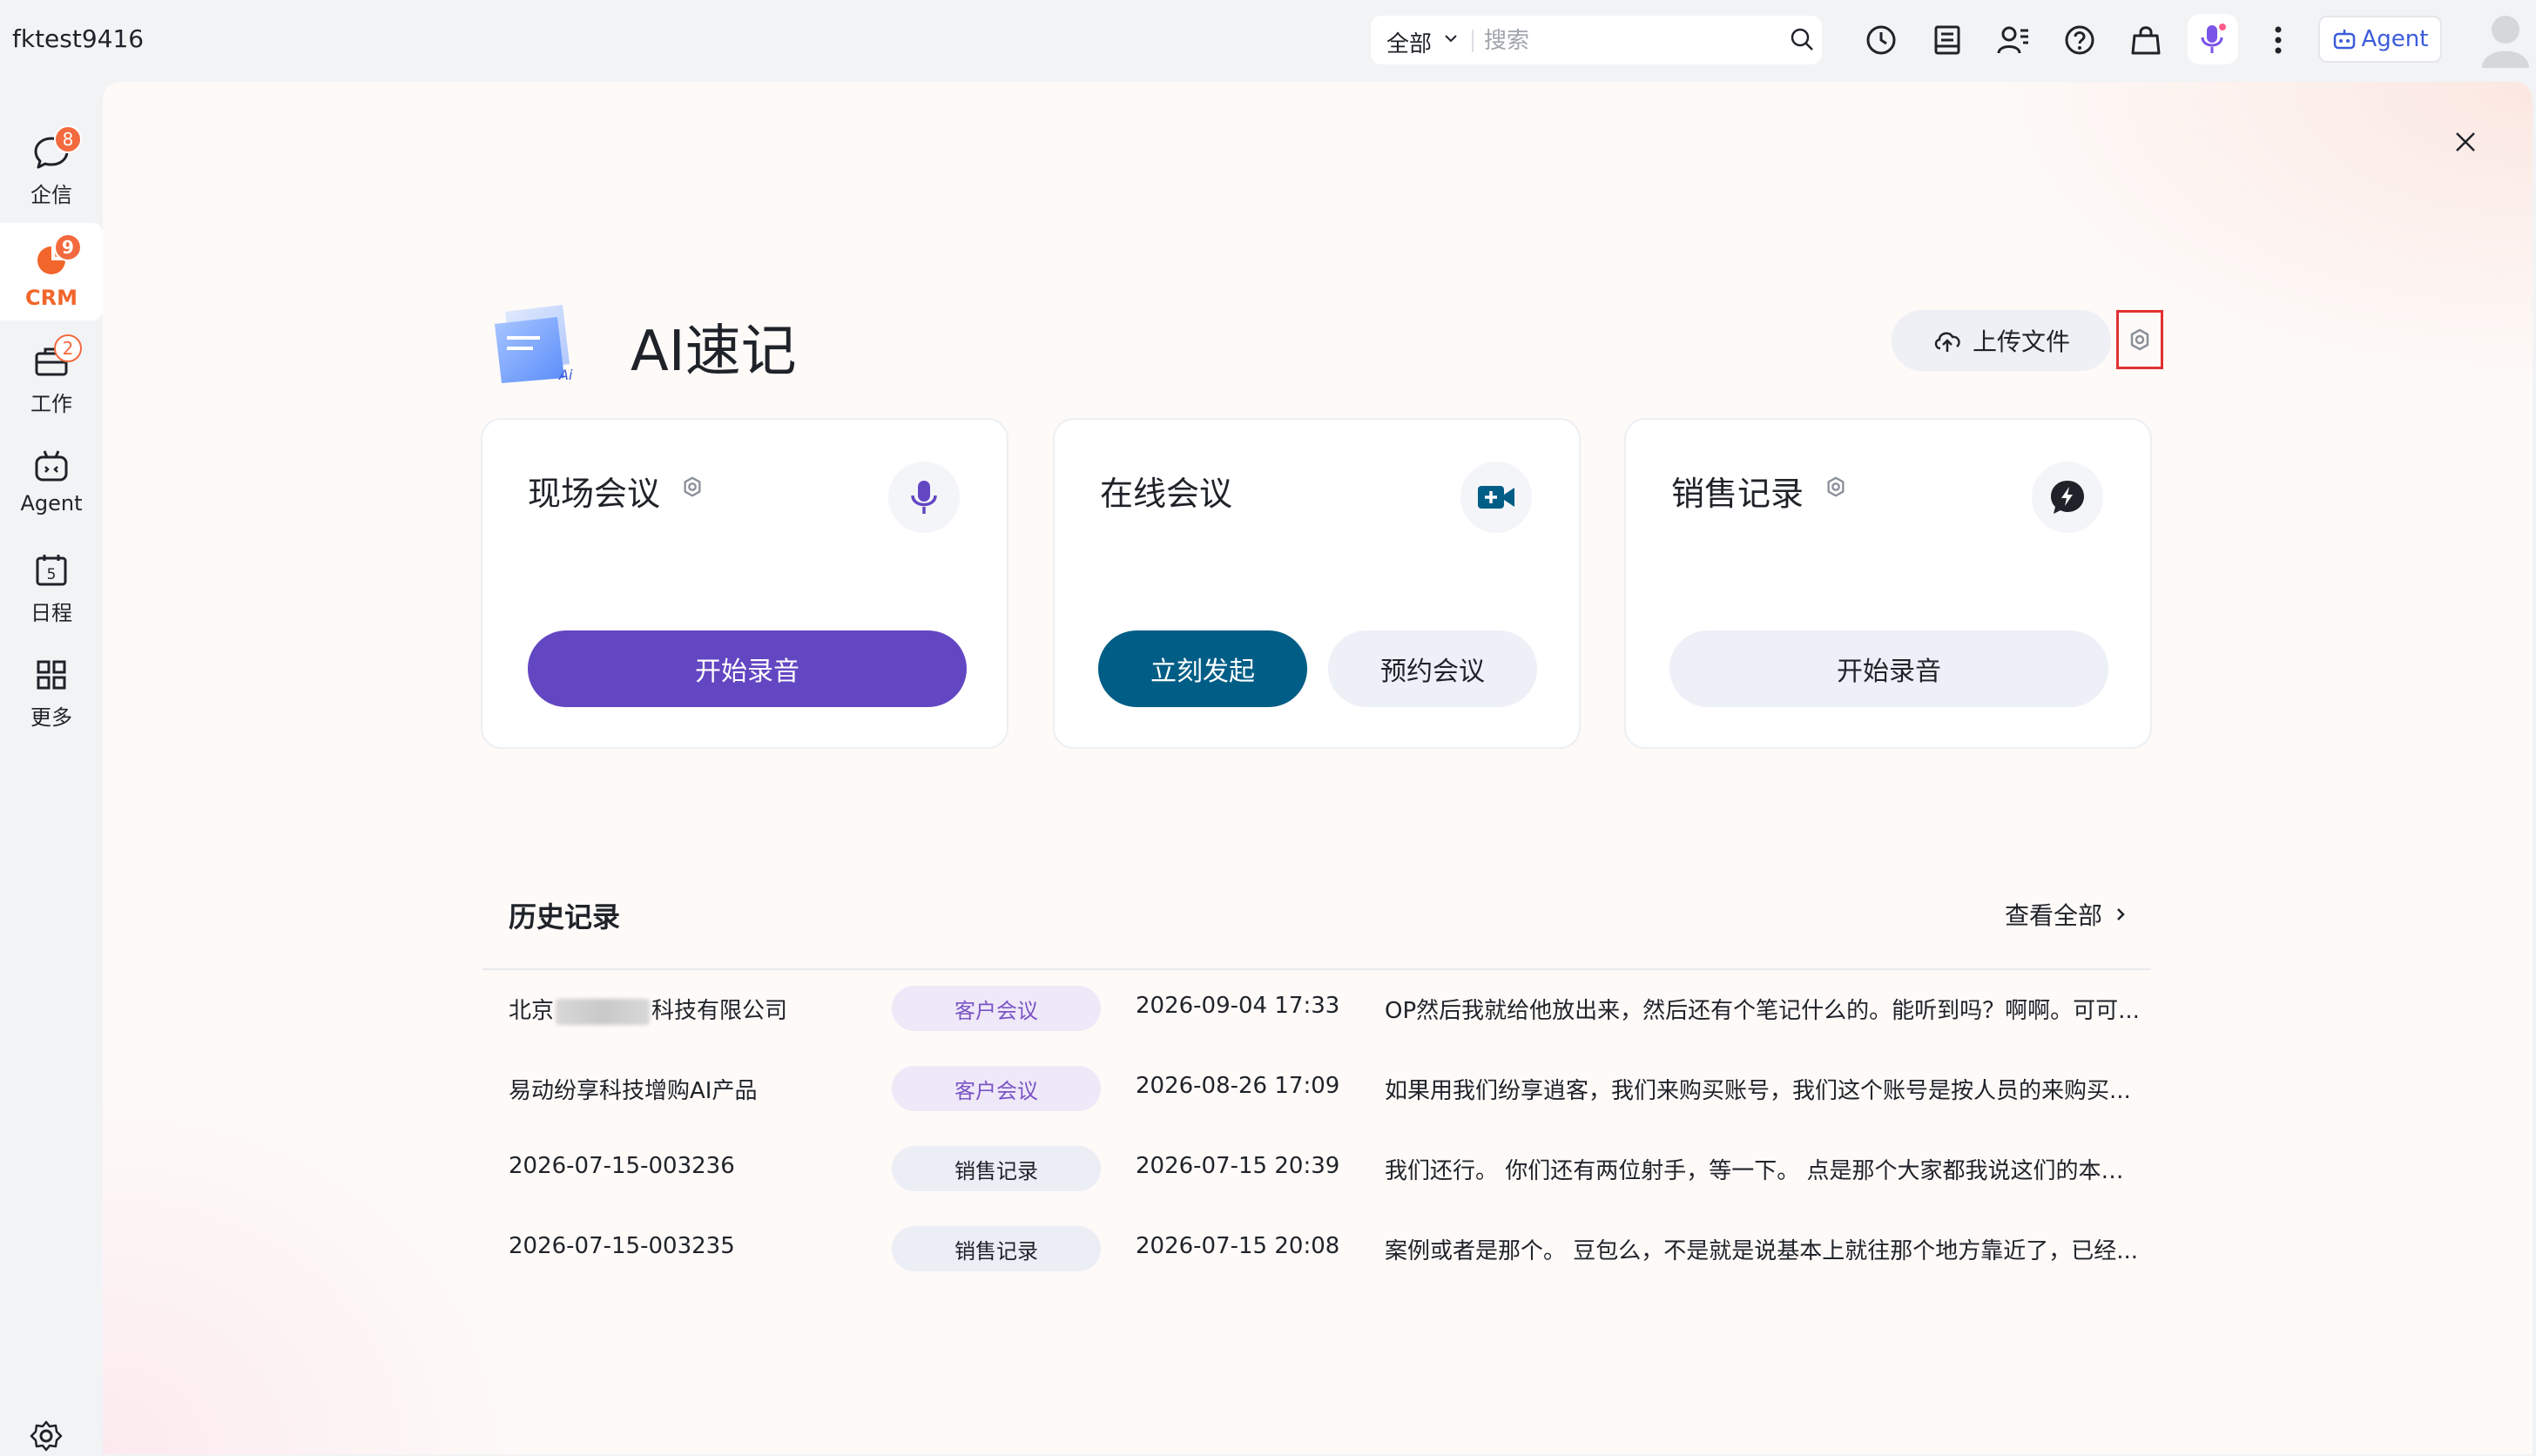 The width and height of the screenshot is (2536, 1456). Describe the element at coordinates (633, 1091) in the screenshot. I see `history-row-name: 易动纷享科技增购AI产品` at that location.